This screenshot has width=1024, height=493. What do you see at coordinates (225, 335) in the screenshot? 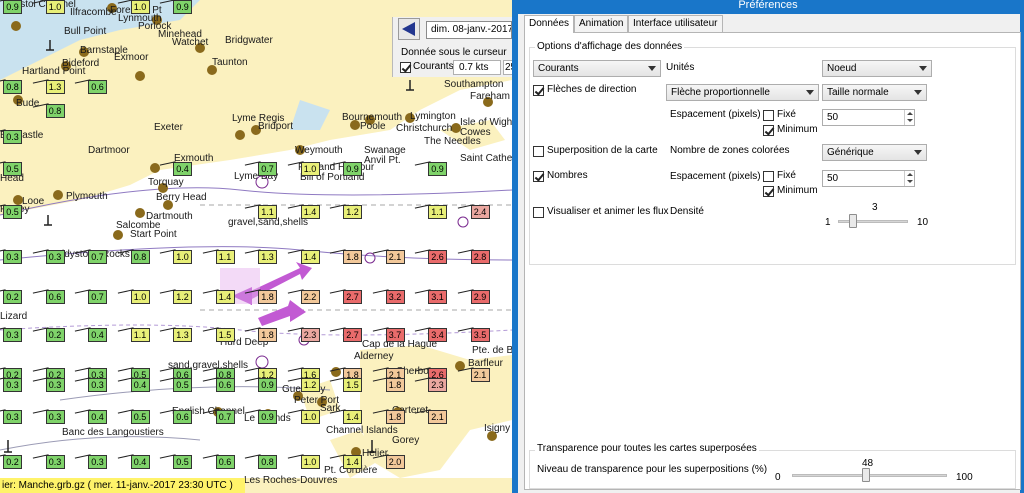
I see `current-value-badge: 1.5` at bounding box center [225, 335].